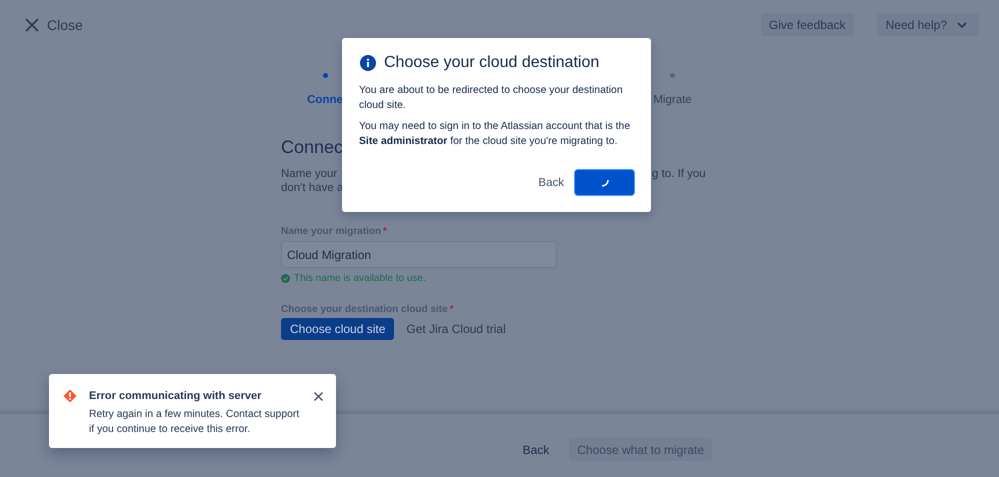  What do you see at coordinates (807, 24) in the screenshot?
I see `feedback-button: Give feedback` at bounding box center [807, 24].